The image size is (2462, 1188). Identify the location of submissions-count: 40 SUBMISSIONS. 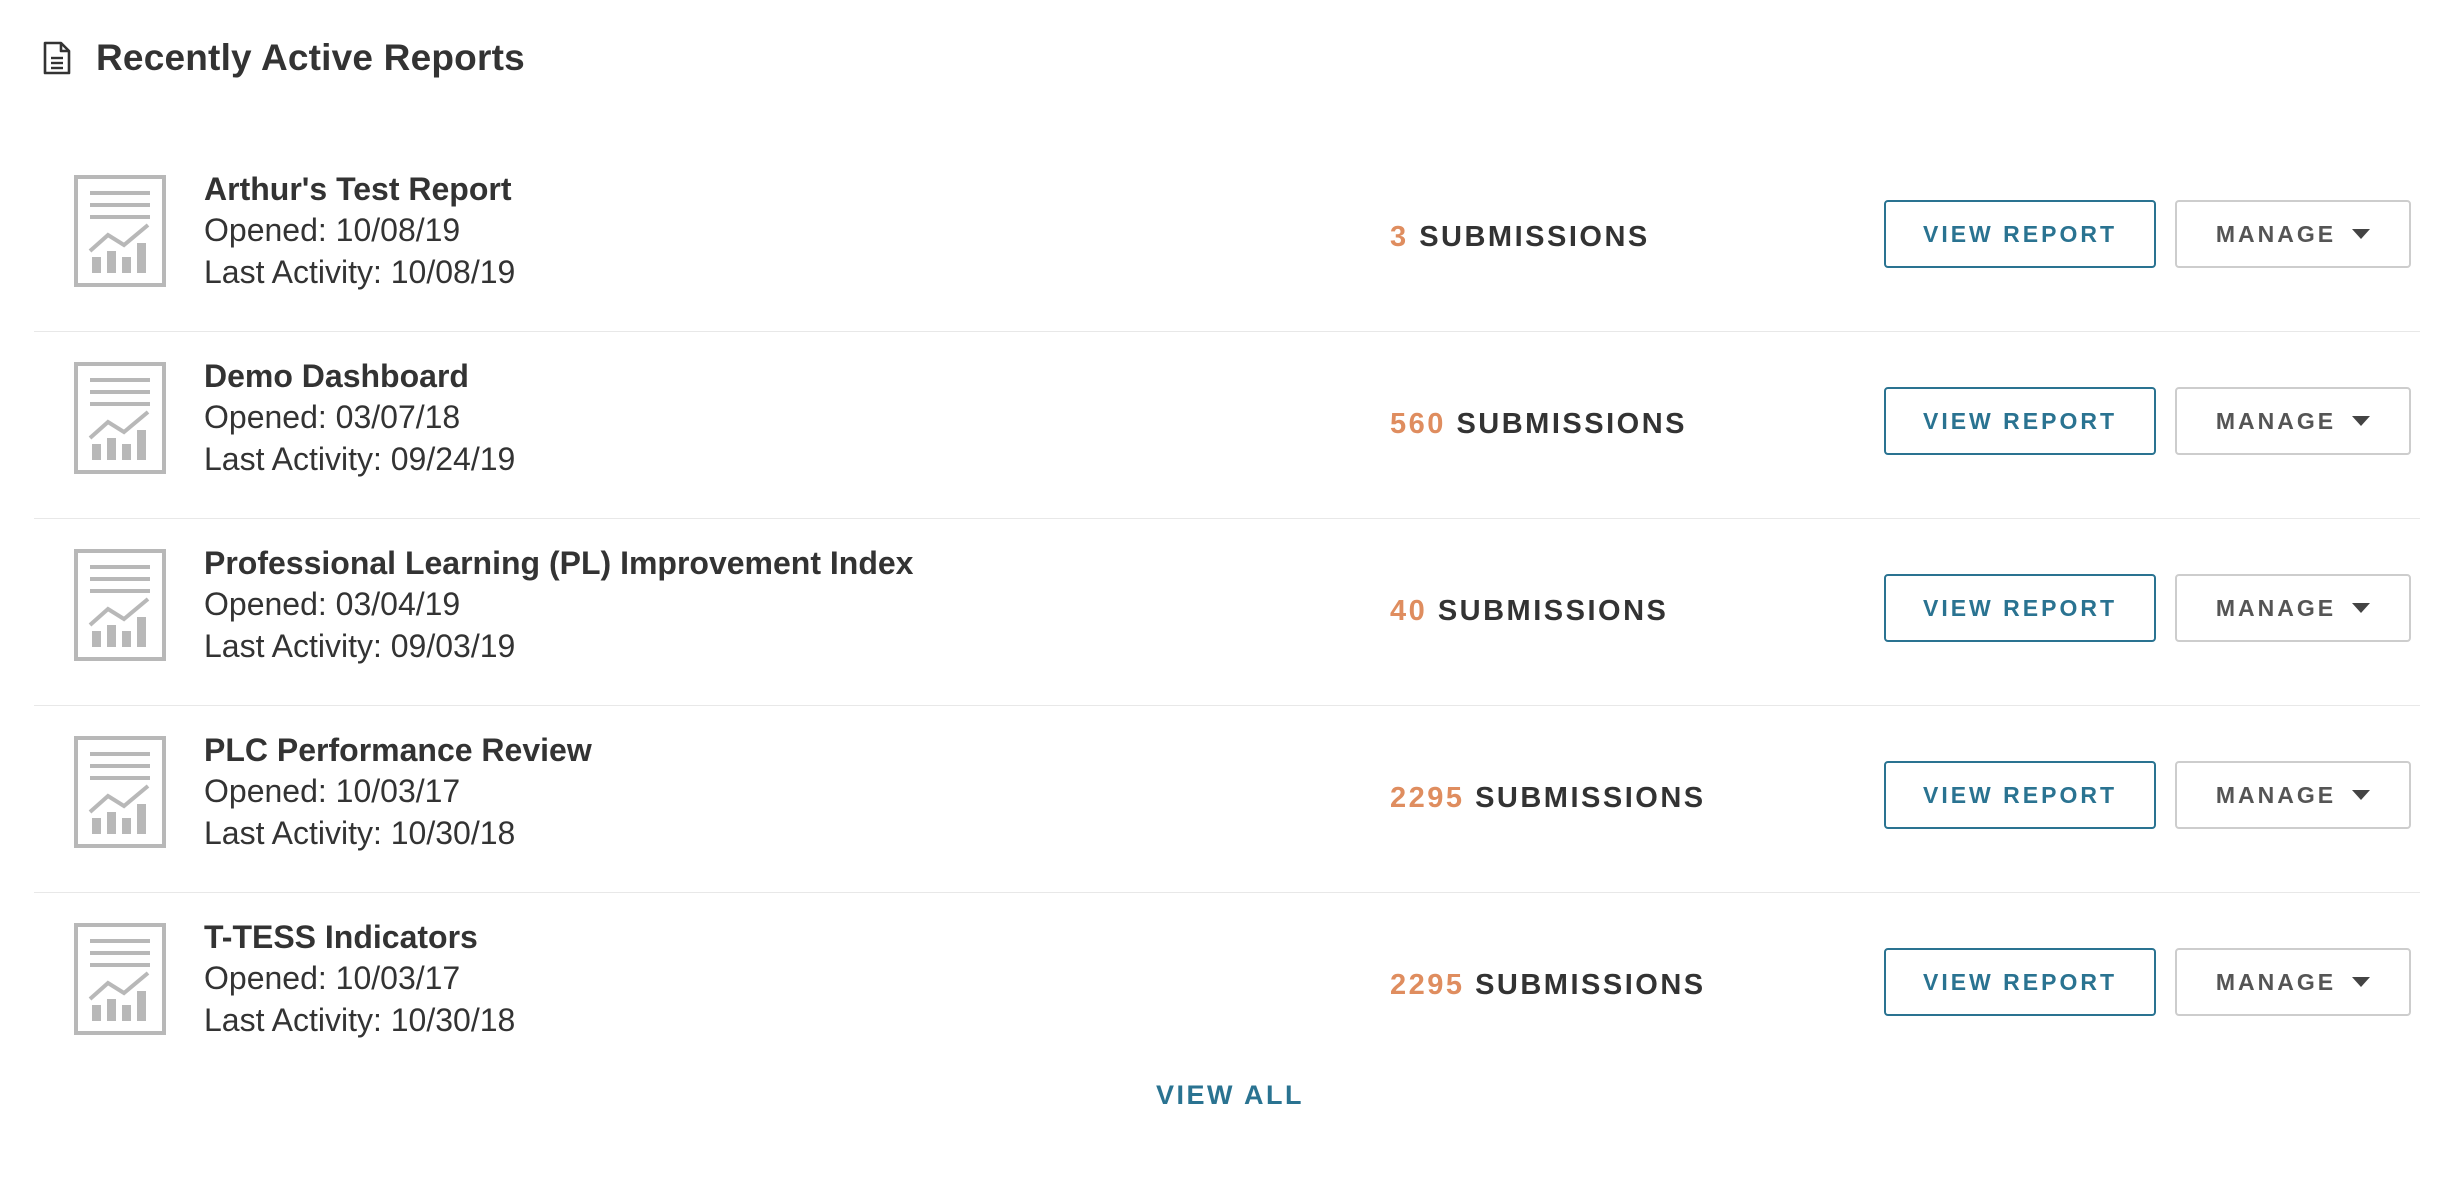
(1529, 611).